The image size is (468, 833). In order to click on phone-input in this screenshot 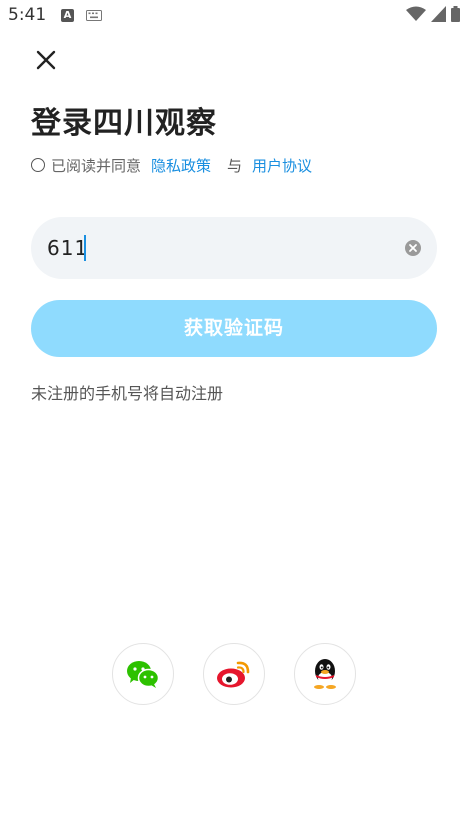, I will do `click(217, 248)`.